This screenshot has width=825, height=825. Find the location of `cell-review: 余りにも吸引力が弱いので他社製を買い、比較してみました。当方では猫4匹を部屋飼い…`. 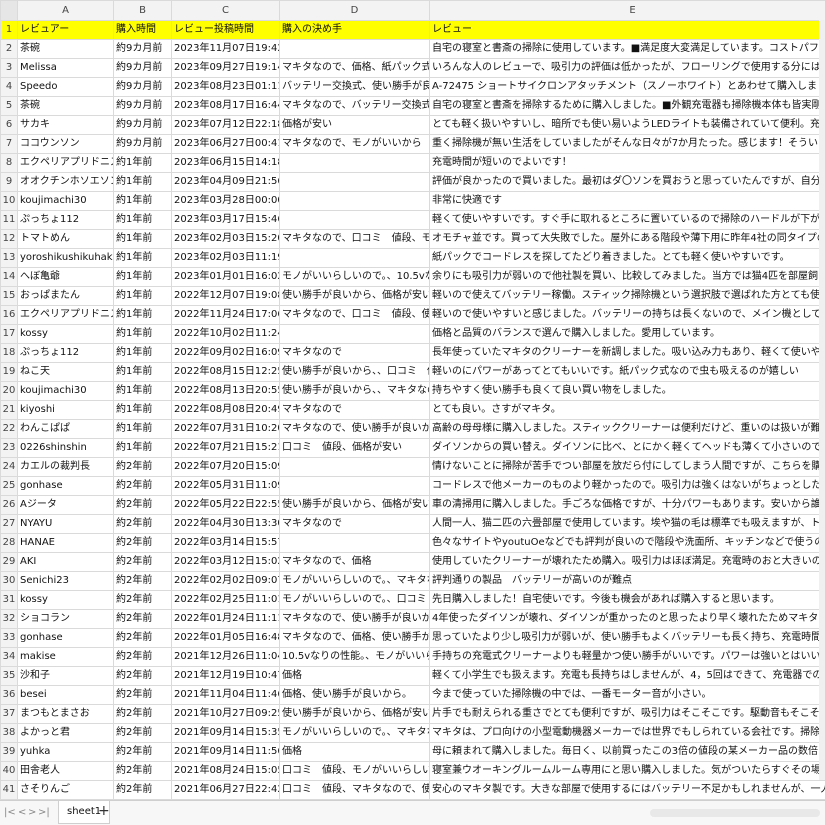

cell-review: 余りにも吸引力が弱いので他社製を買い、比較してみました。当方では猫4匹を部屋飼い… is located at coordinates (627, 277).